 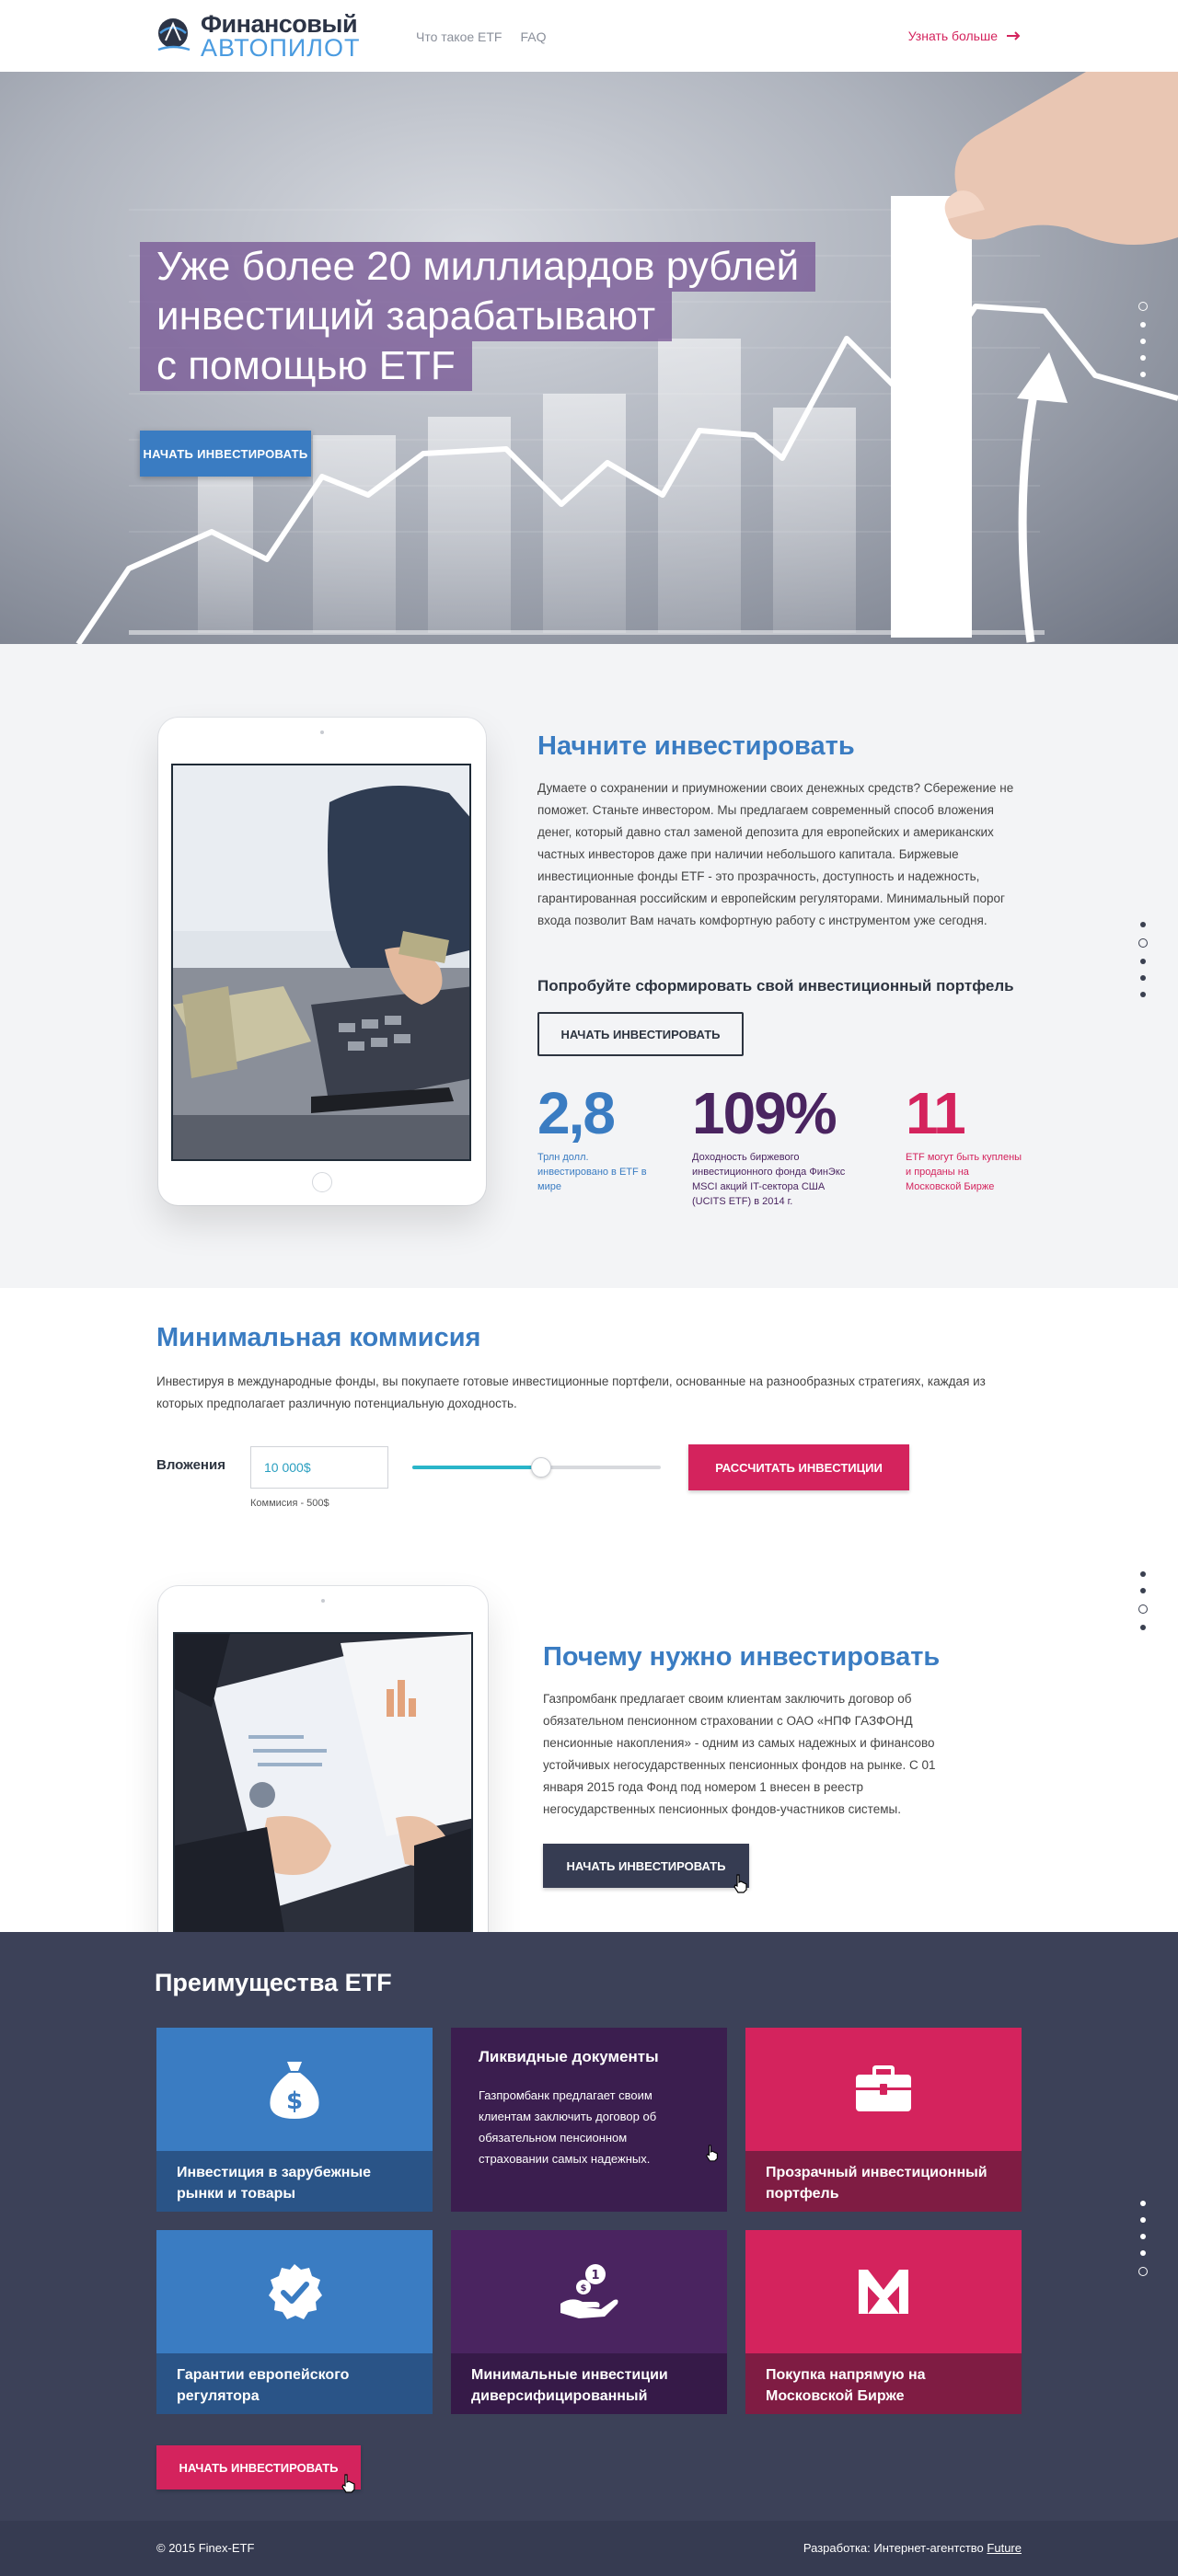 I want to click on hero-start-investing-button: НАЧАТЬ ИНВЕСТИРОВАТЬ, so click(x=225, y=454).